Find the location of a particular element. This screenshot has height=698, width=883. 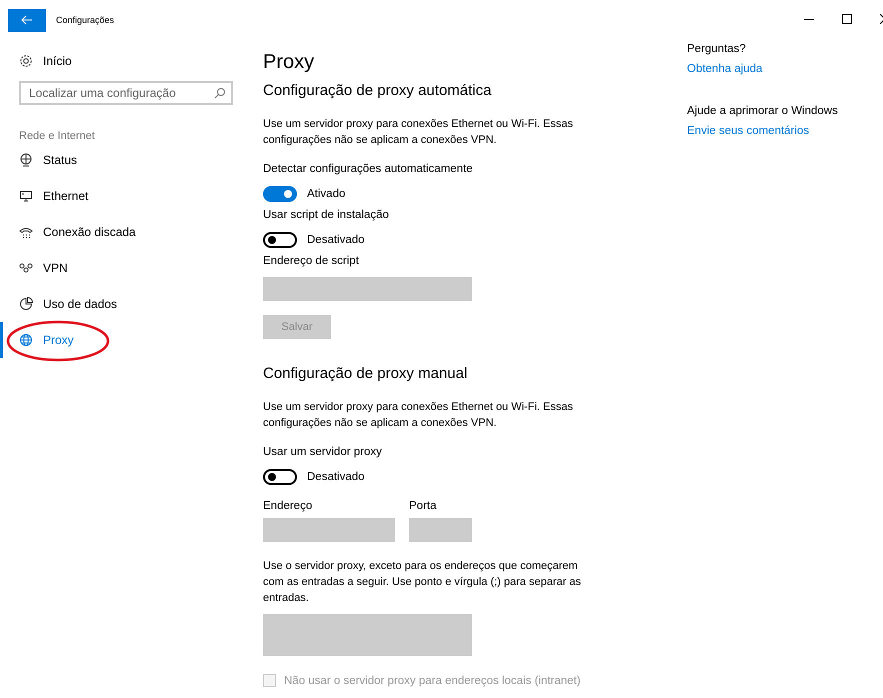

toggle-label: Detectar configurações automaticamente is located at coordinates (368, 170).